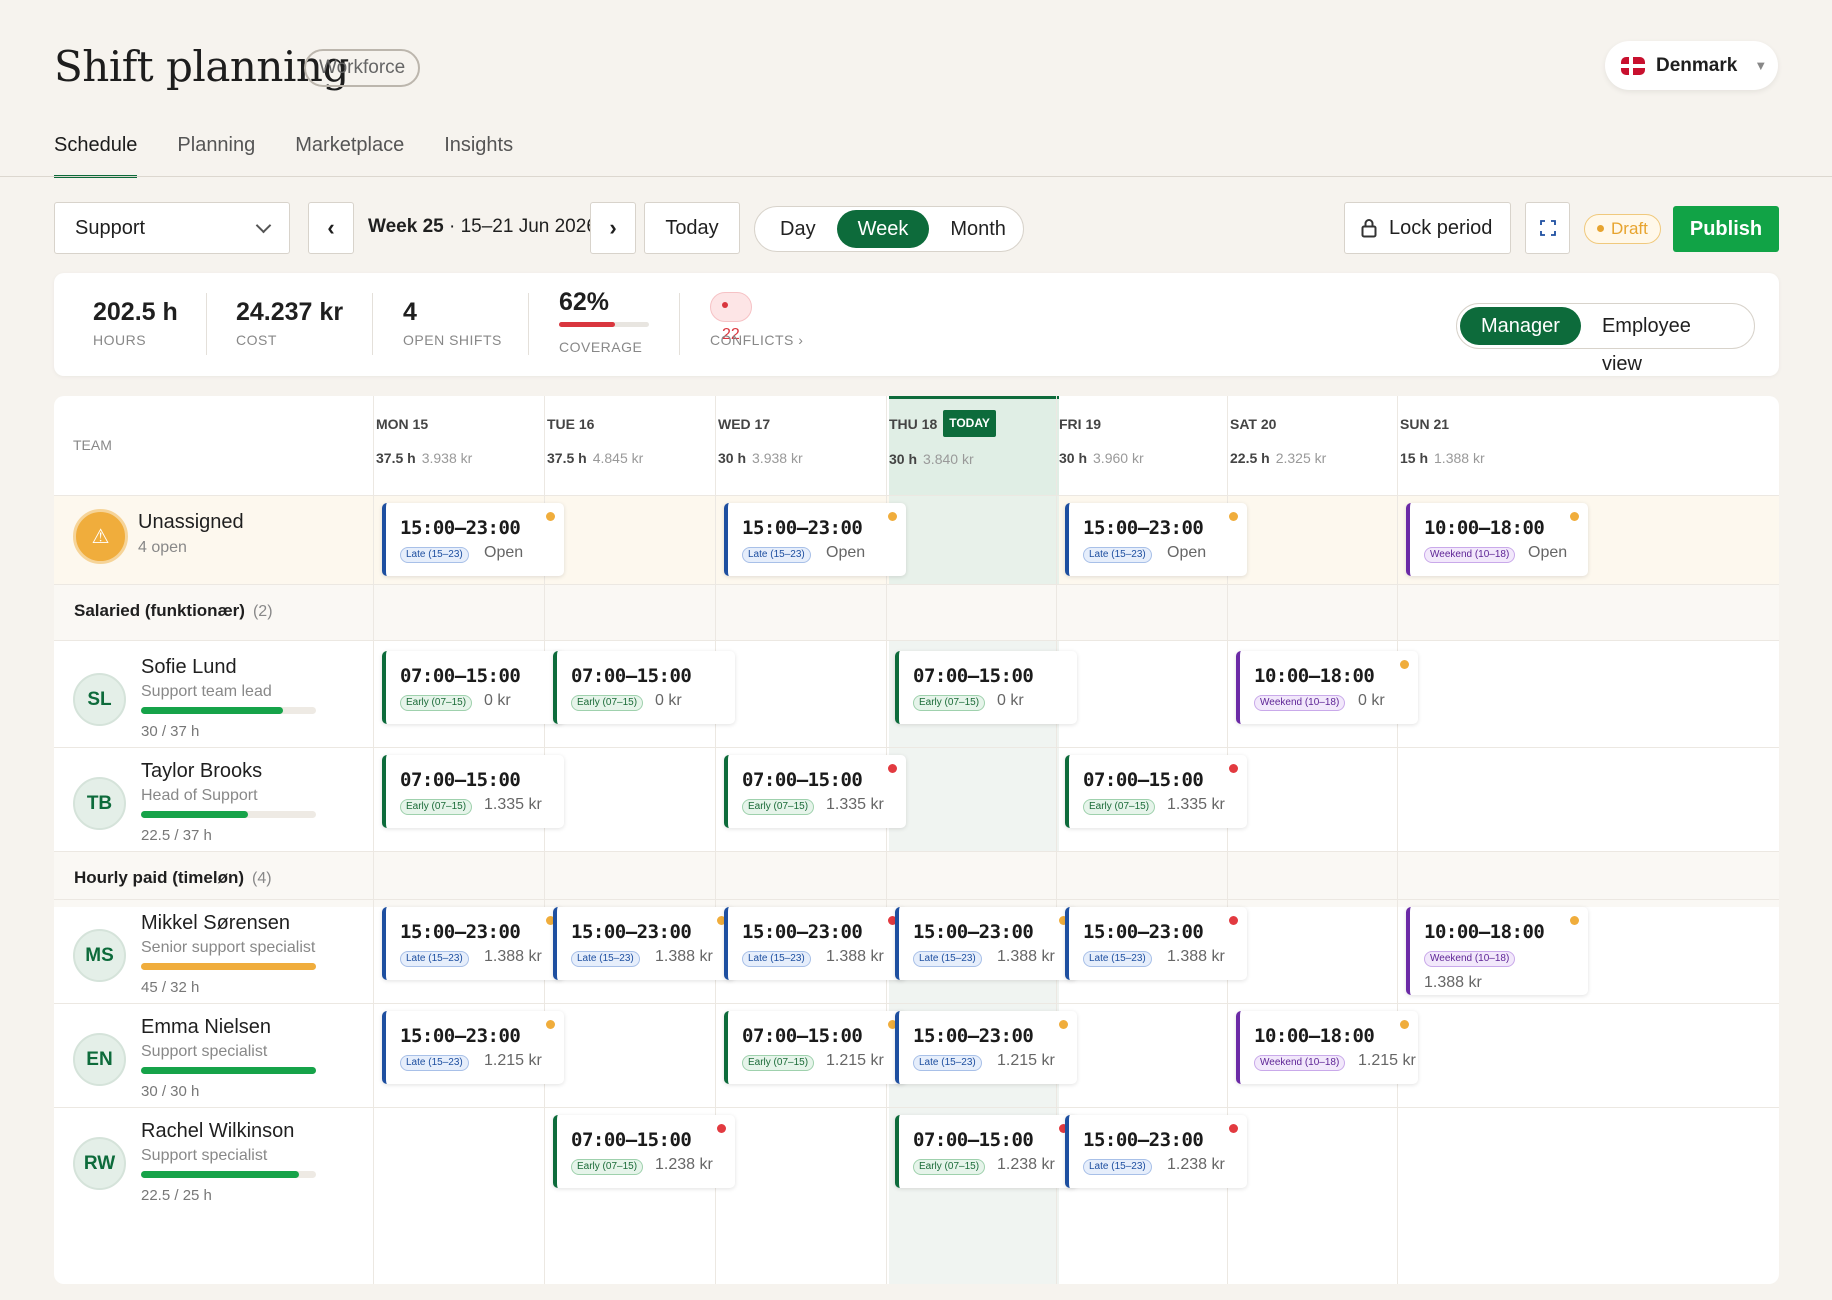  Describe the element at coordinates (331, 228) in the screenshot. I see `prev-week-button: ‹` at that location.